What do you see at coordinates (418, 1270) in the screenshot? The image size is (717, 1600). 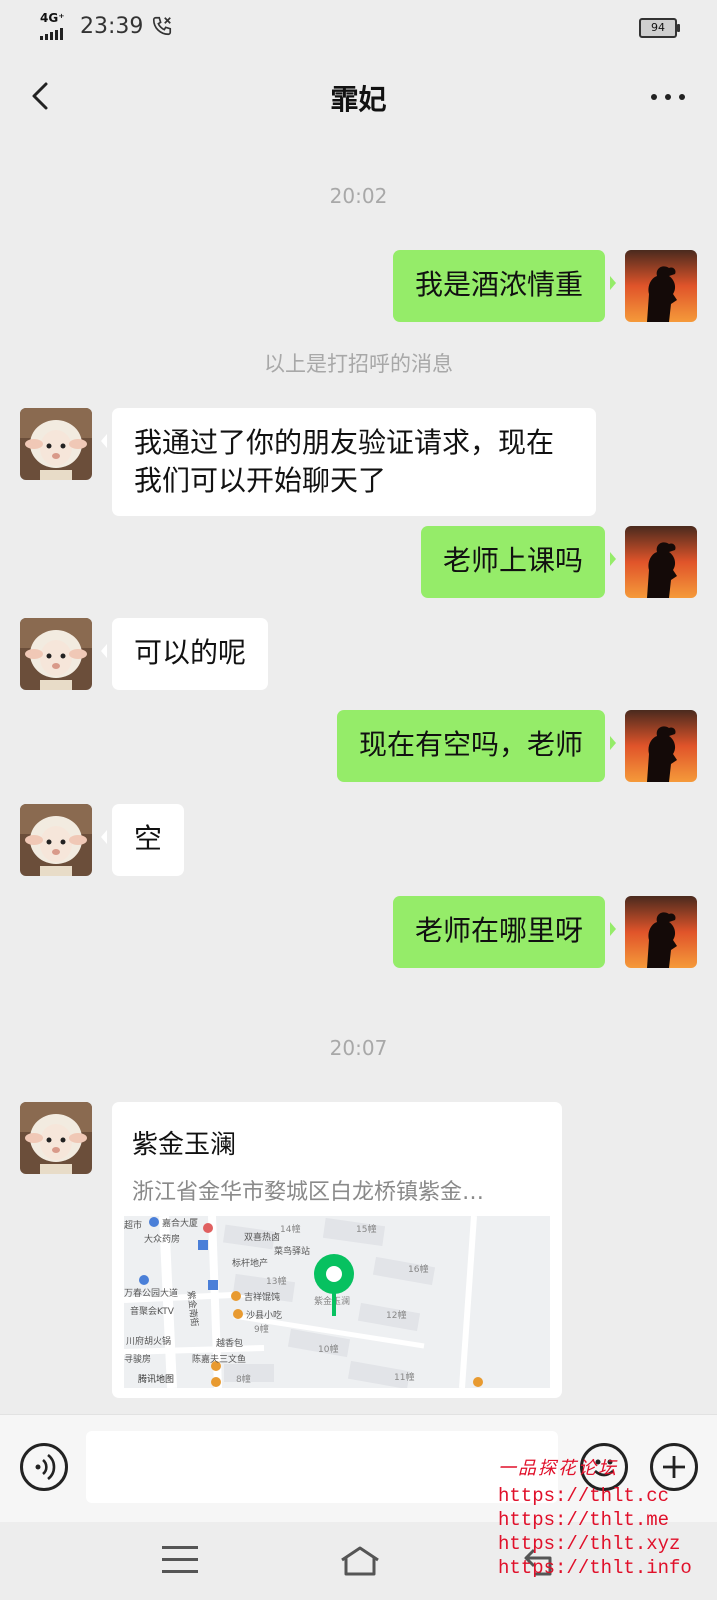 I see `map-label: 16幢` at bounding box center [418, 1270].